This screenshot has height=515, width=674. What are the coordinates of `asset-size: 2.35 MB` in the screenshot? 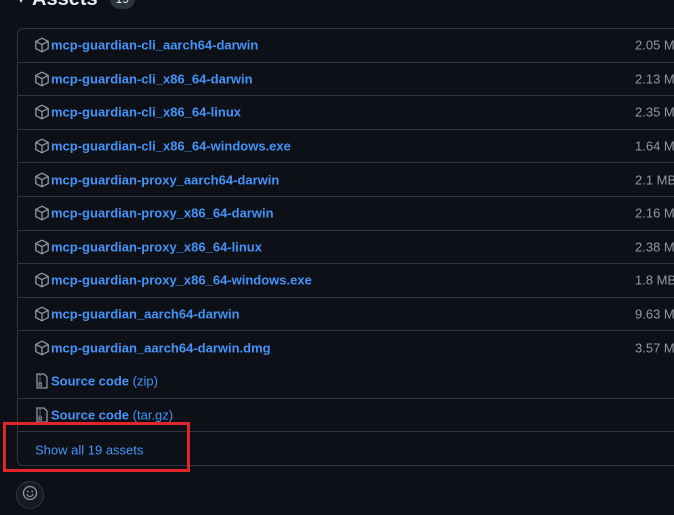 It's located at (654, 112).